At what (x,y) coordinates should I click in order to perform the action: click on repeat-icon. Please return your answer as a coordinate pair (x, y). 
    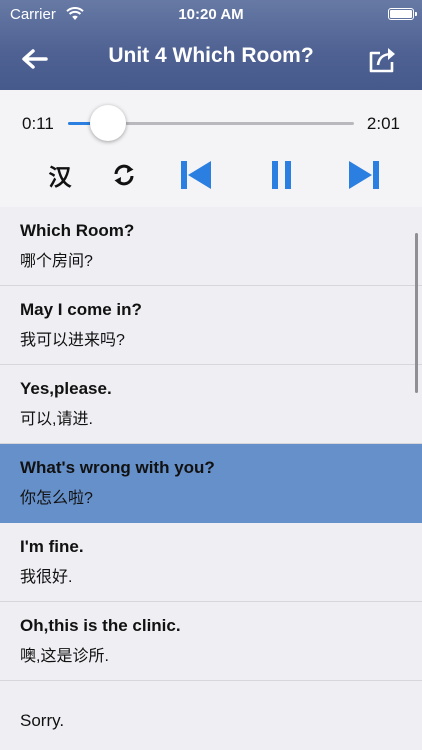
    Looking at the image, I should click on (124, 175).